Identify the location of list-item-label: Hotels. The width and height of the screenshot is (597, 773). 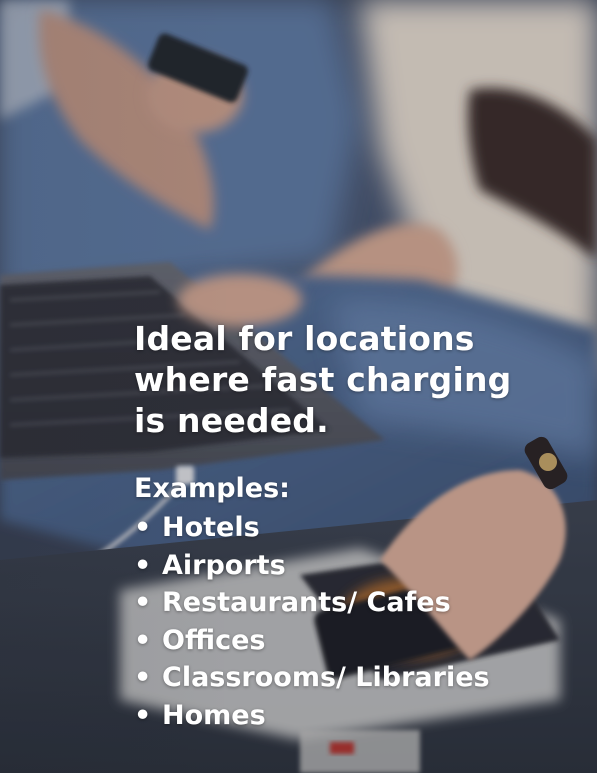
(211, 527).